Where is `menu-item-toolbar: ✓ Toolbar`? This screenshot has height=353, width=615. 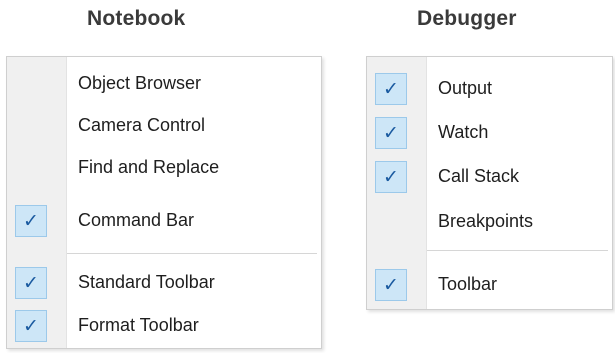
menu-item-toolbar: ✓ Toolbar is located at coordinates (489, 285).